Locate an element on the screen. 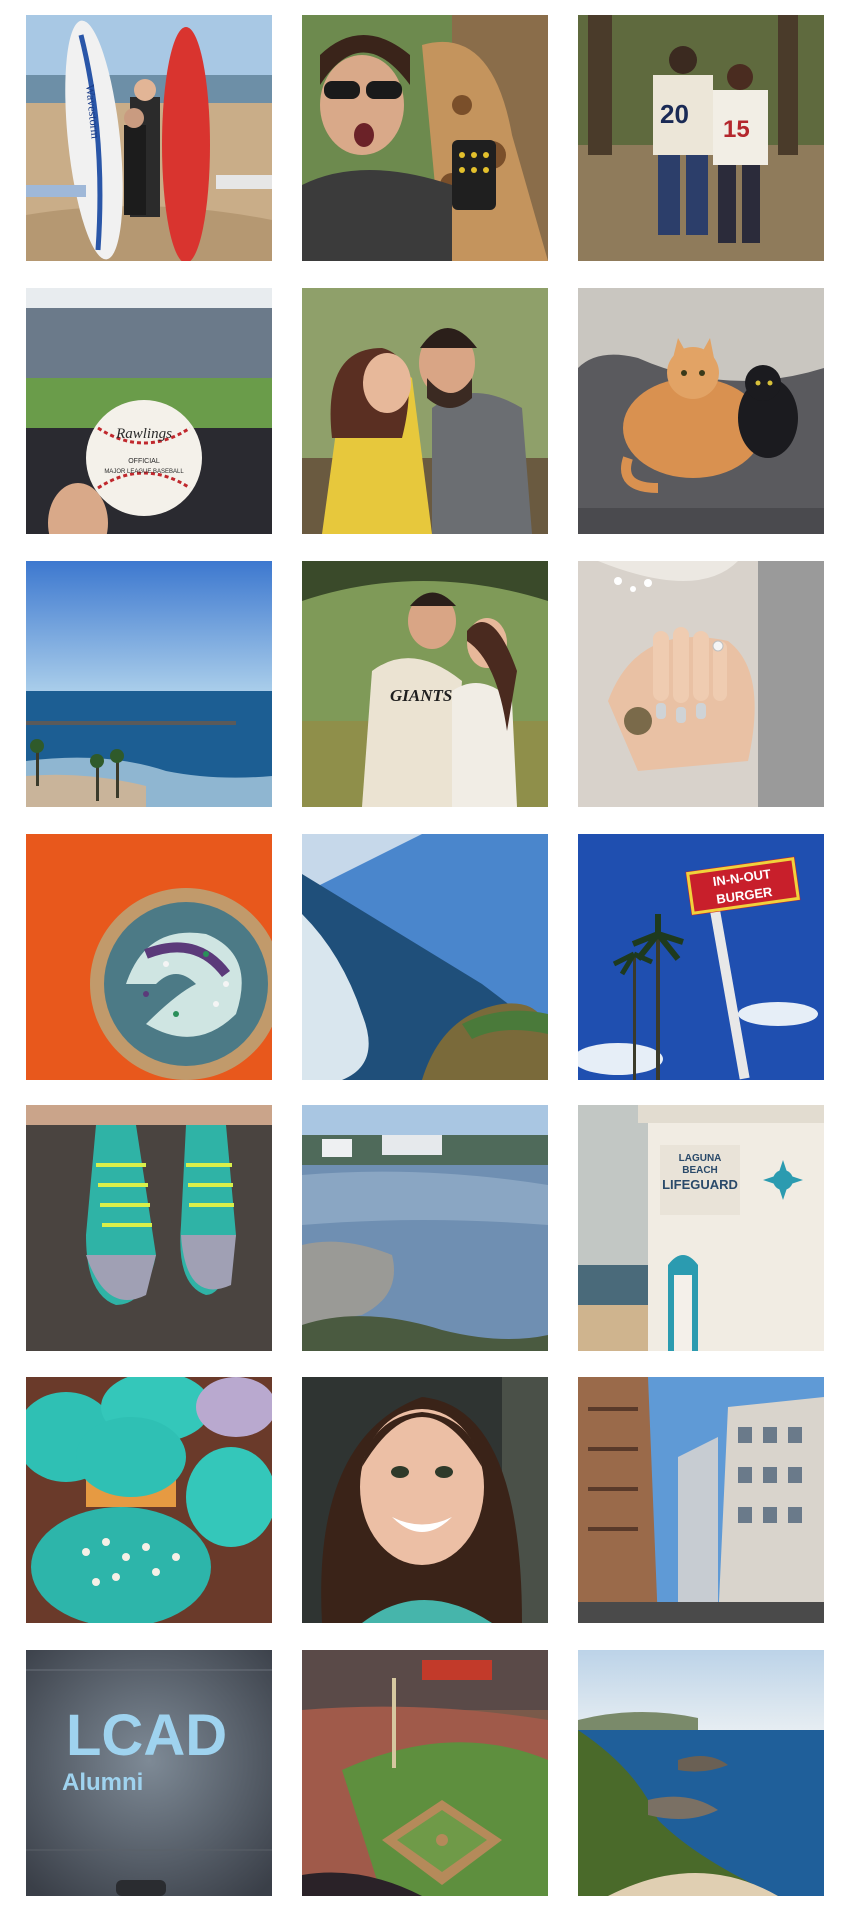  photo-lifeguard-tower: LAGUNA BEACH LIFEGUARD is located at coordinates (701, 1228).